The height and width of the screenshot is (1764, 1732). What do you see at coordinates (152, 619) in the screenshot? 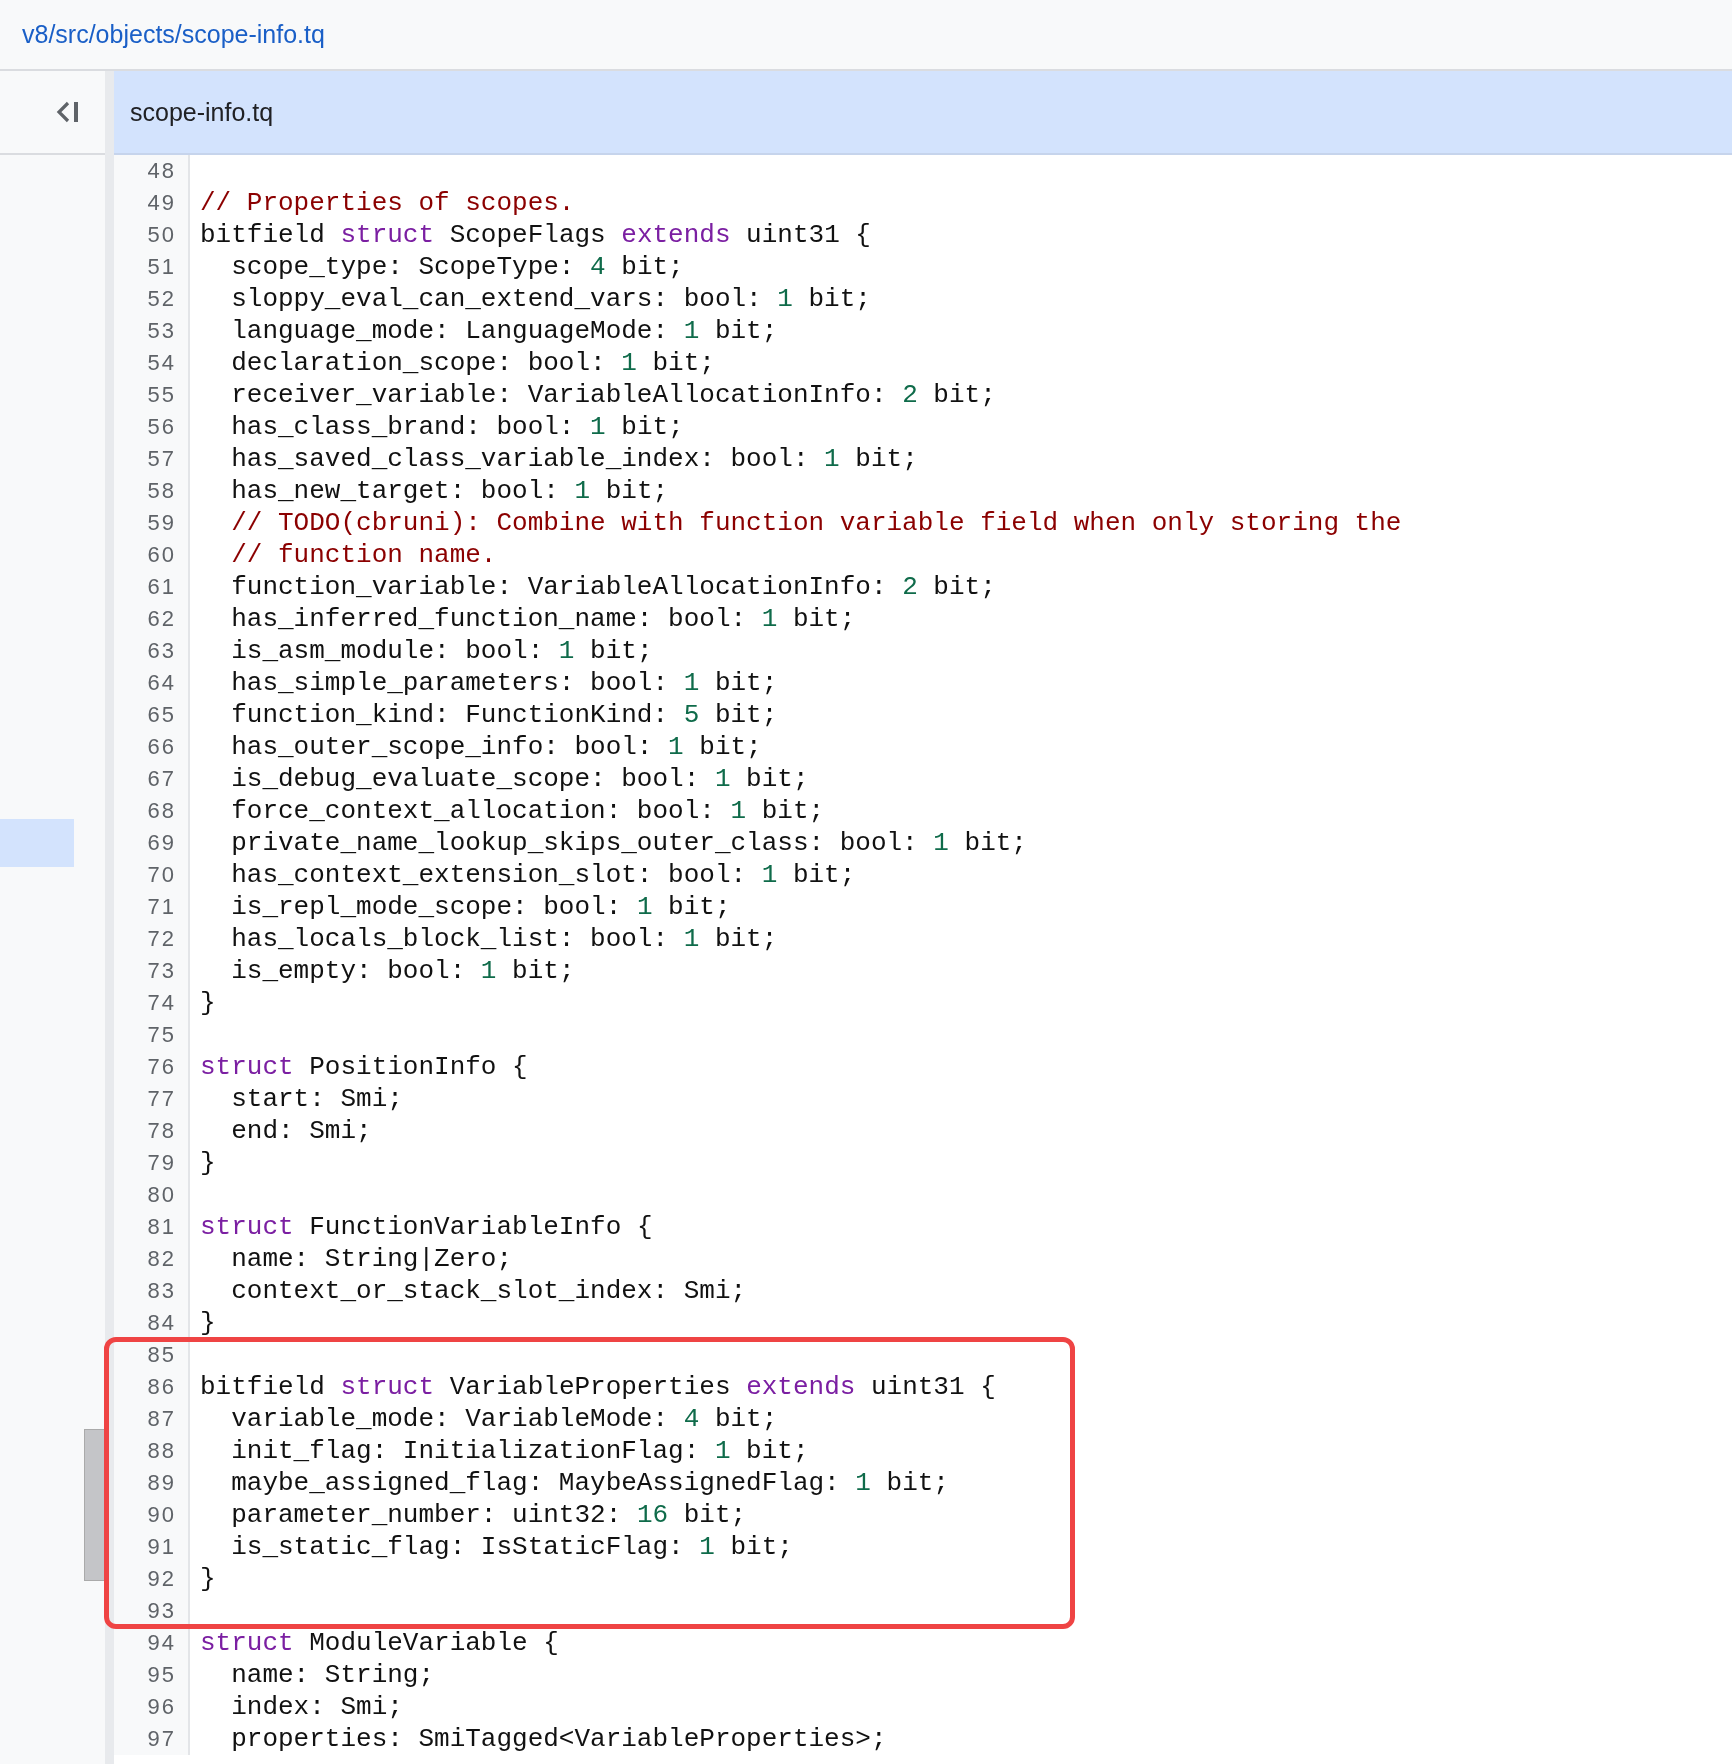
I see `line-number: 62` at bounding box center [152, 619].